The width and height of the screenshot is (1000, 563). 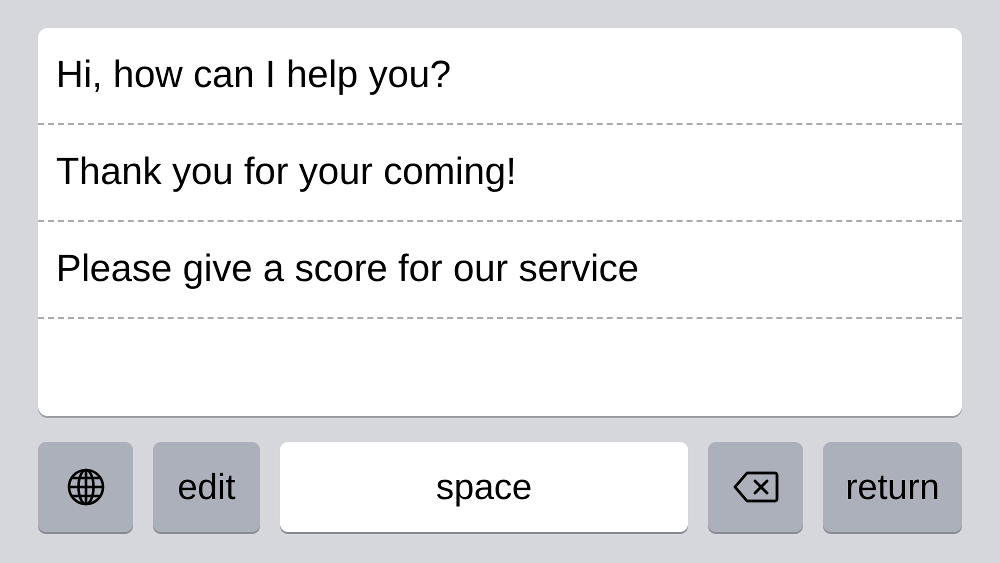 What do you see at coordinates (206, 487) in the screenshot?
I see `keyboard-key: edit` at bounding box center [206, 487].